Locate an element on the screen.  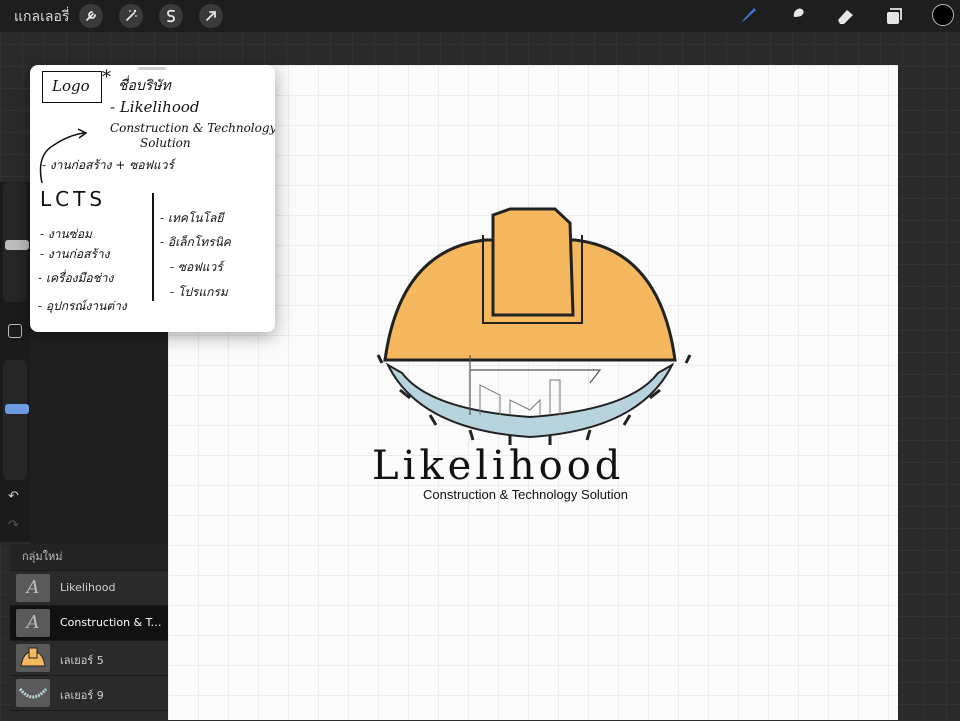
transform-arrow-icon is located at coordinates (211, 16).